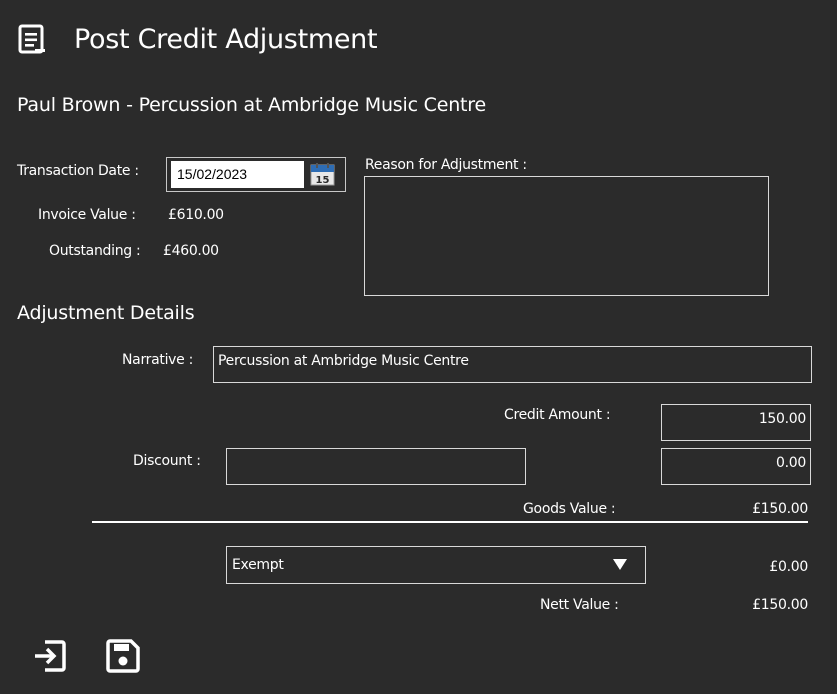 Image resolution: width=837 pixels, height=694 pixels. I want to click on vat-amount: £0.00, so click(788, 567).